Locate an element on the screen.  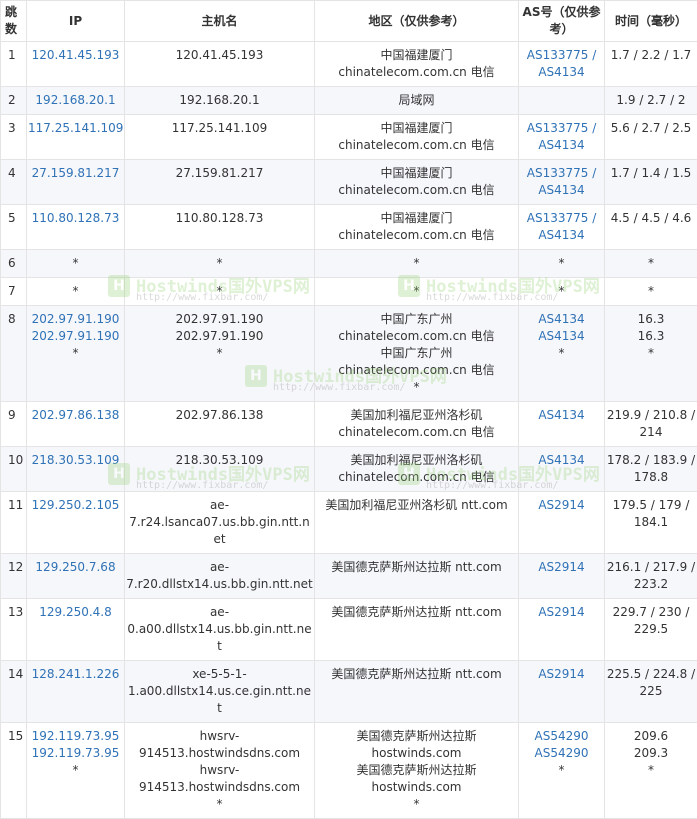
hop-number: 3 is located at coordinates (14, 137).